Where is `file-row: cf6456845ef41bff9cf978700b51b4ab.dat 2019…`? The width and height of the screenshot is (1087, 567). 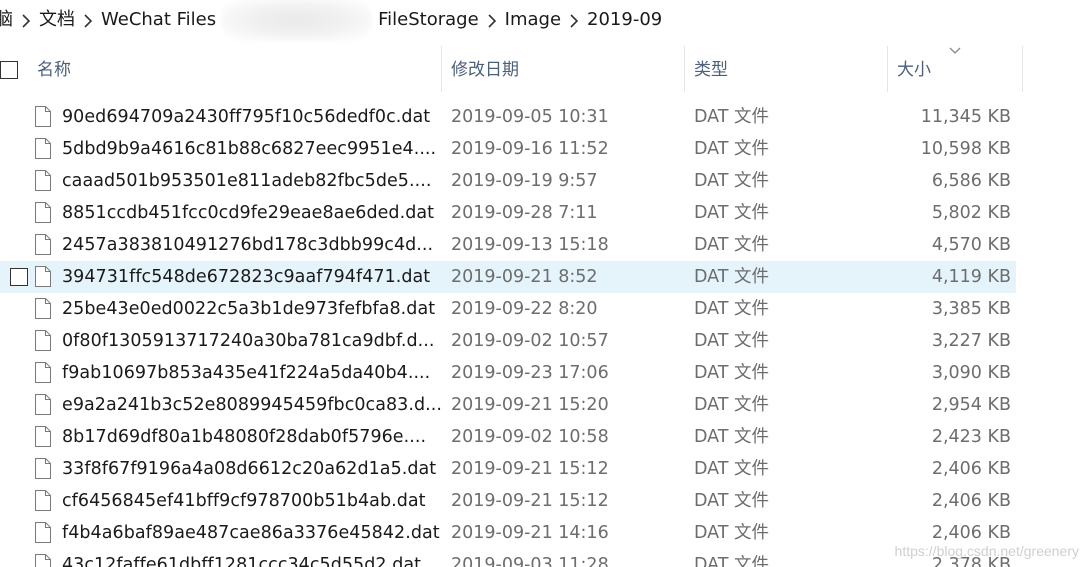
file-row: cf6456845ef41bff9cf978700b51b4ab.dat 2019… is located at coordinates (543, 501).